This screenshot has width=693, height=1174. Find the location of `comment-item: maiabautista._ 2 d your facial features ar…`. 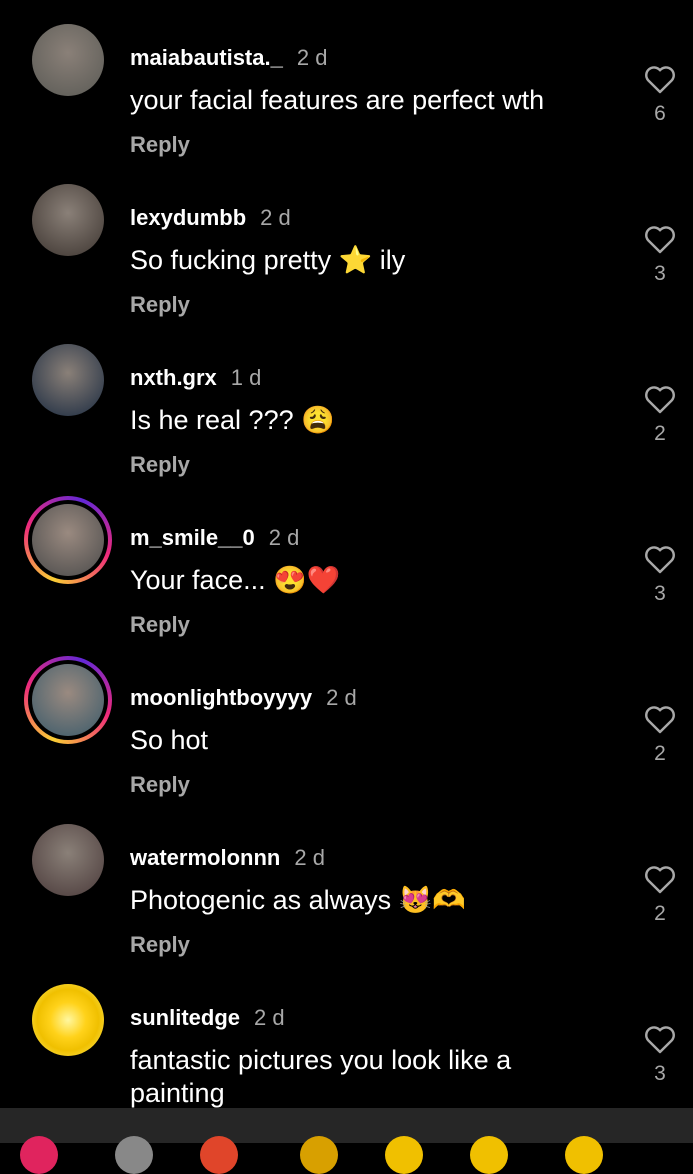

comment-item: maiabautista._ 2 d your facial features ar… is located at coordinates (346, 92).